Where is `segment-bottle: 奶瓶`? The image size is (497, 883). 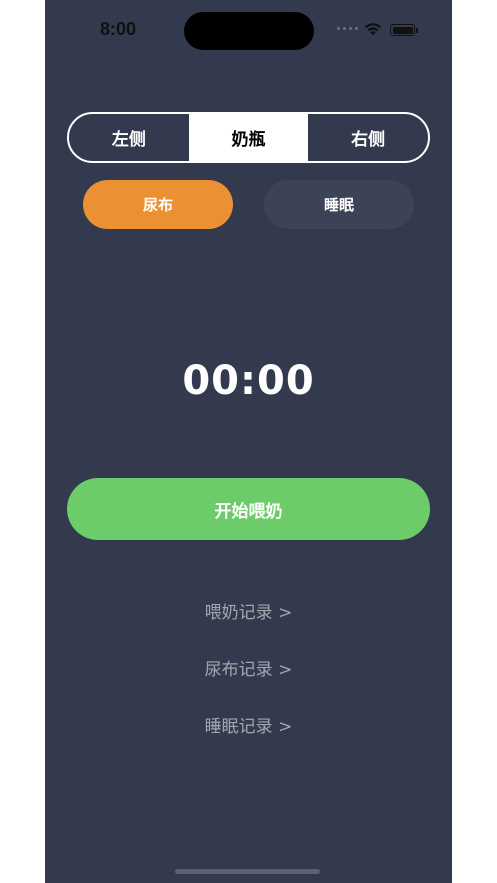
segment-bottle: 奶瓶 is located at coordinates (248, 137).